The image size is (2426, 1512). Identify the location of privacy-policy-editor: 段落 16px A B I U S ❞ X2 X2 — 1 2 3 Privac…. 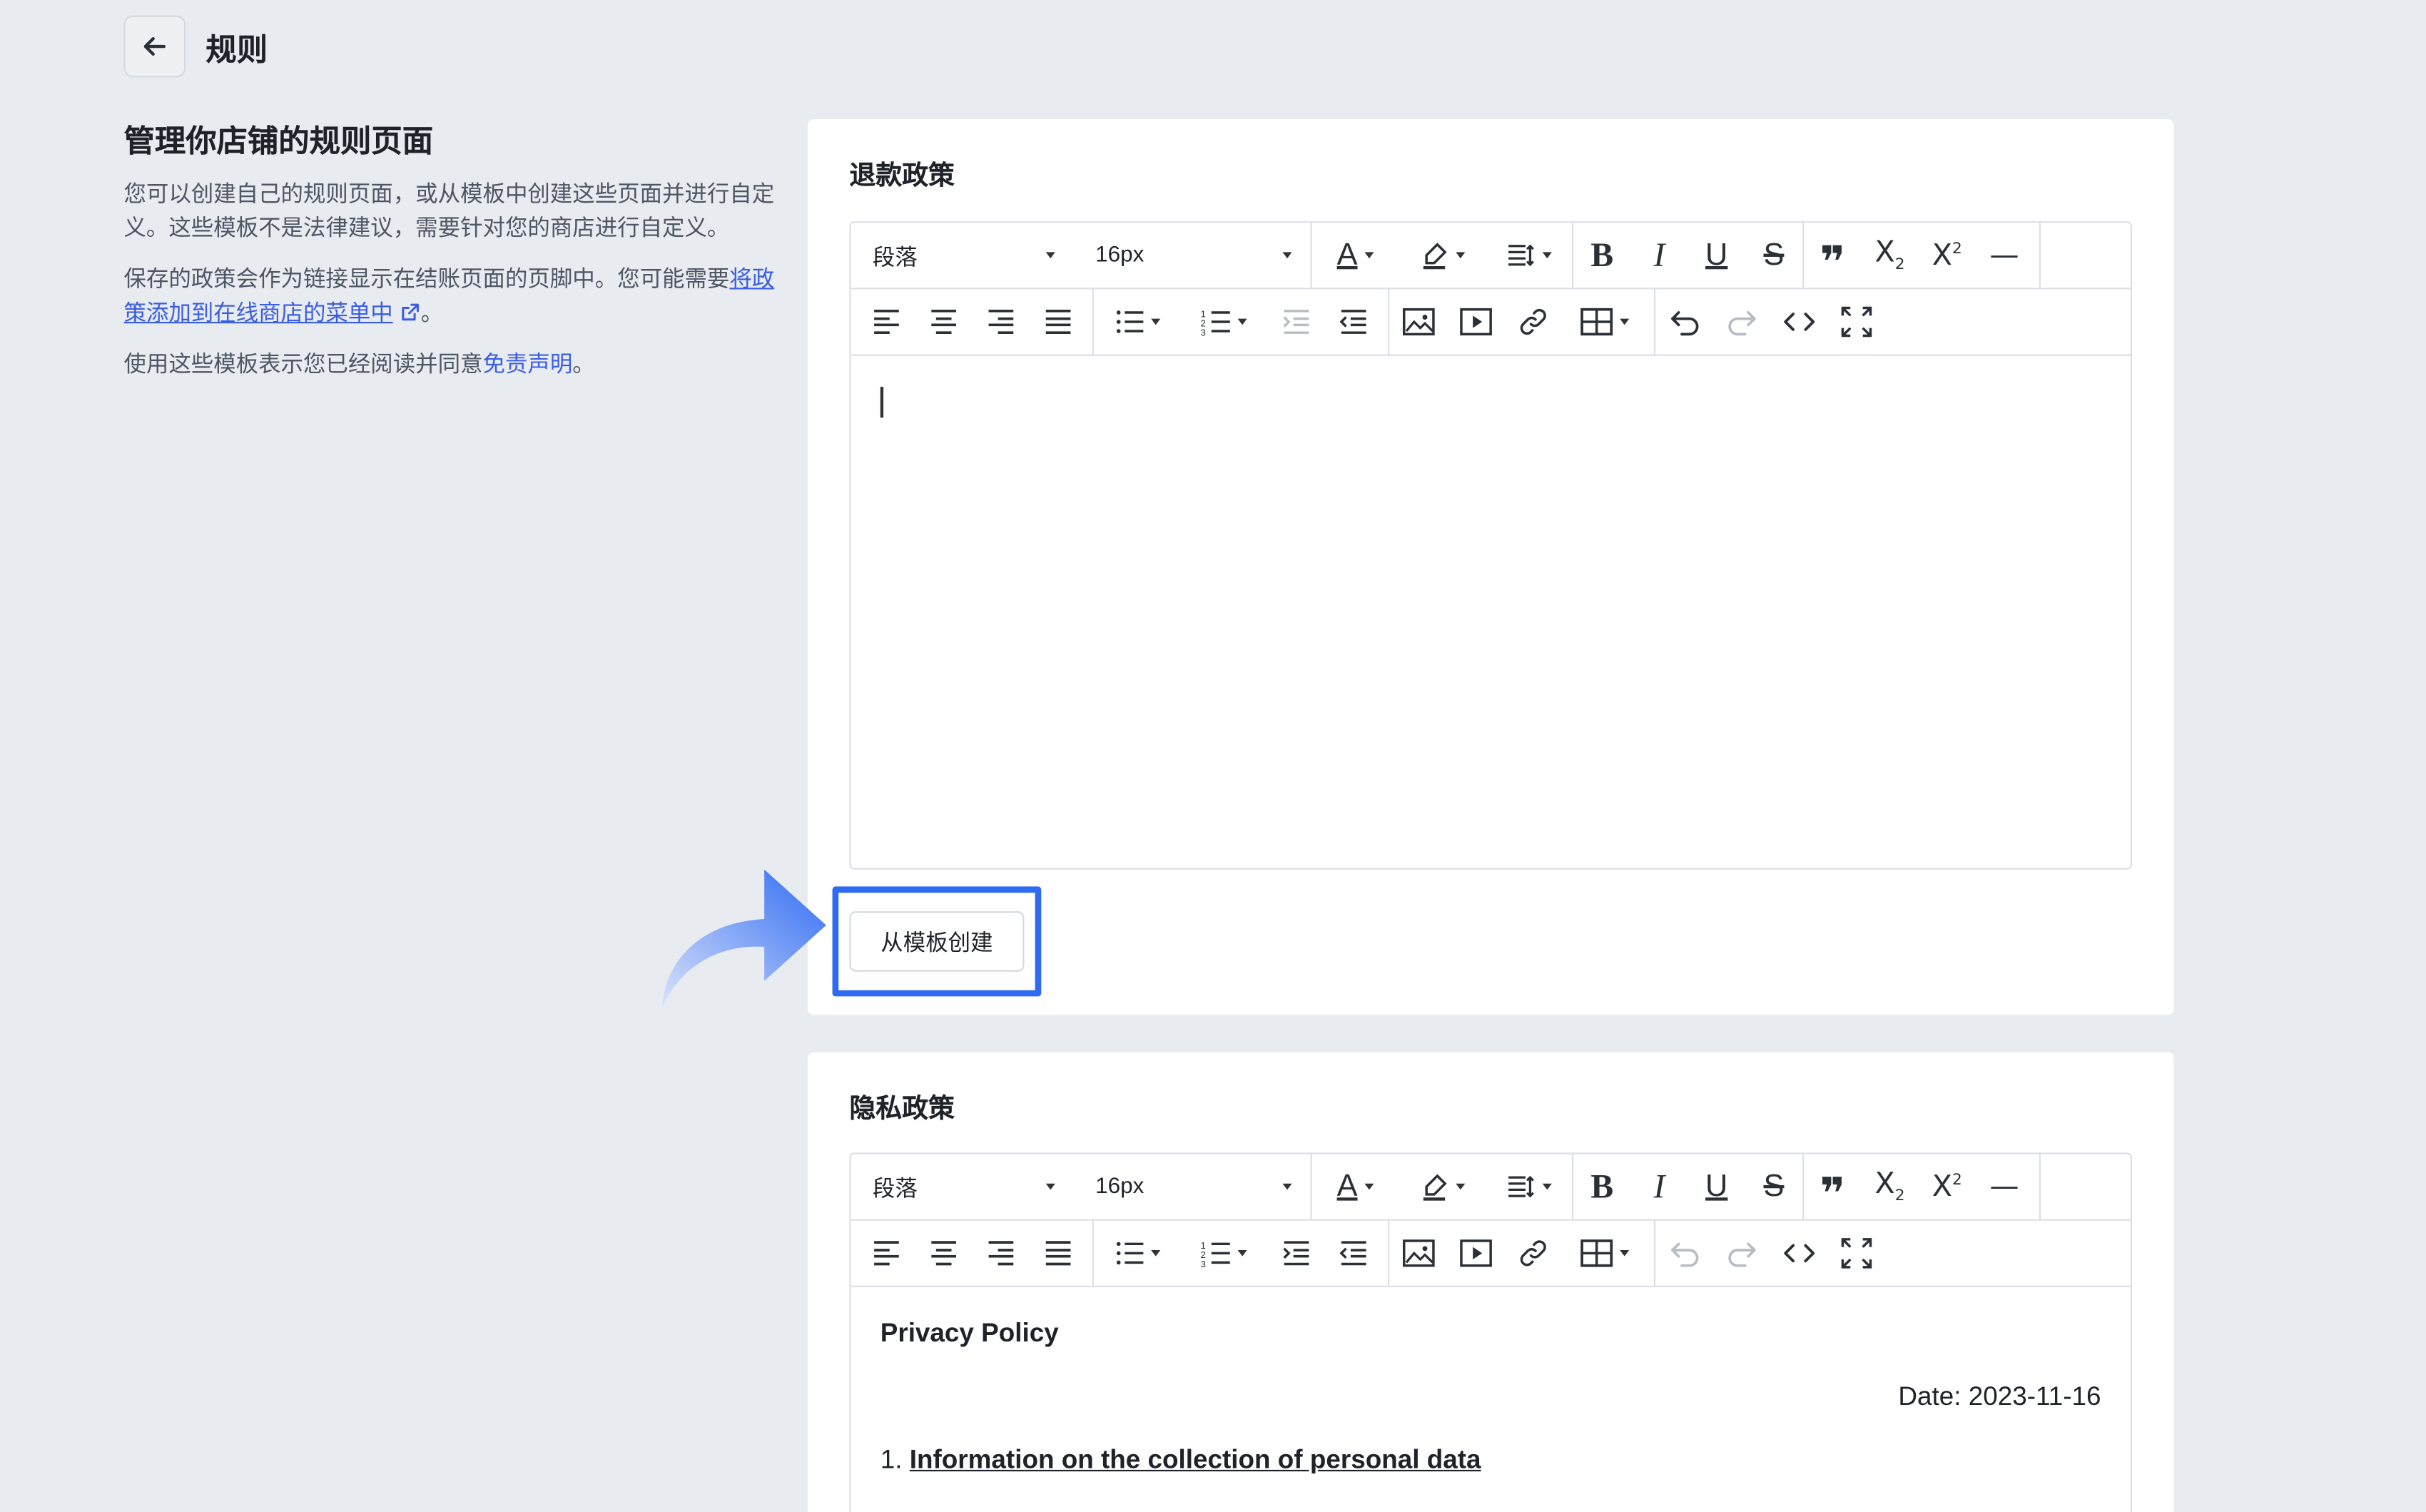
(1491, 1332).